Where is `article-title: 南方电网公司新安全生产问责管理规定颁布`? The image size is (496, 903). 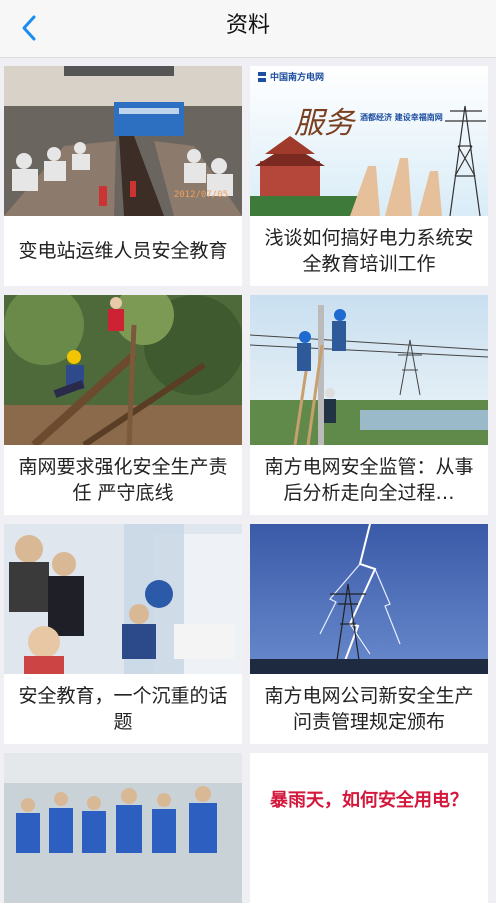 article-title: 南方电网公司新安全生产问责管理规定颁布 is located at coordinates (369, 709).